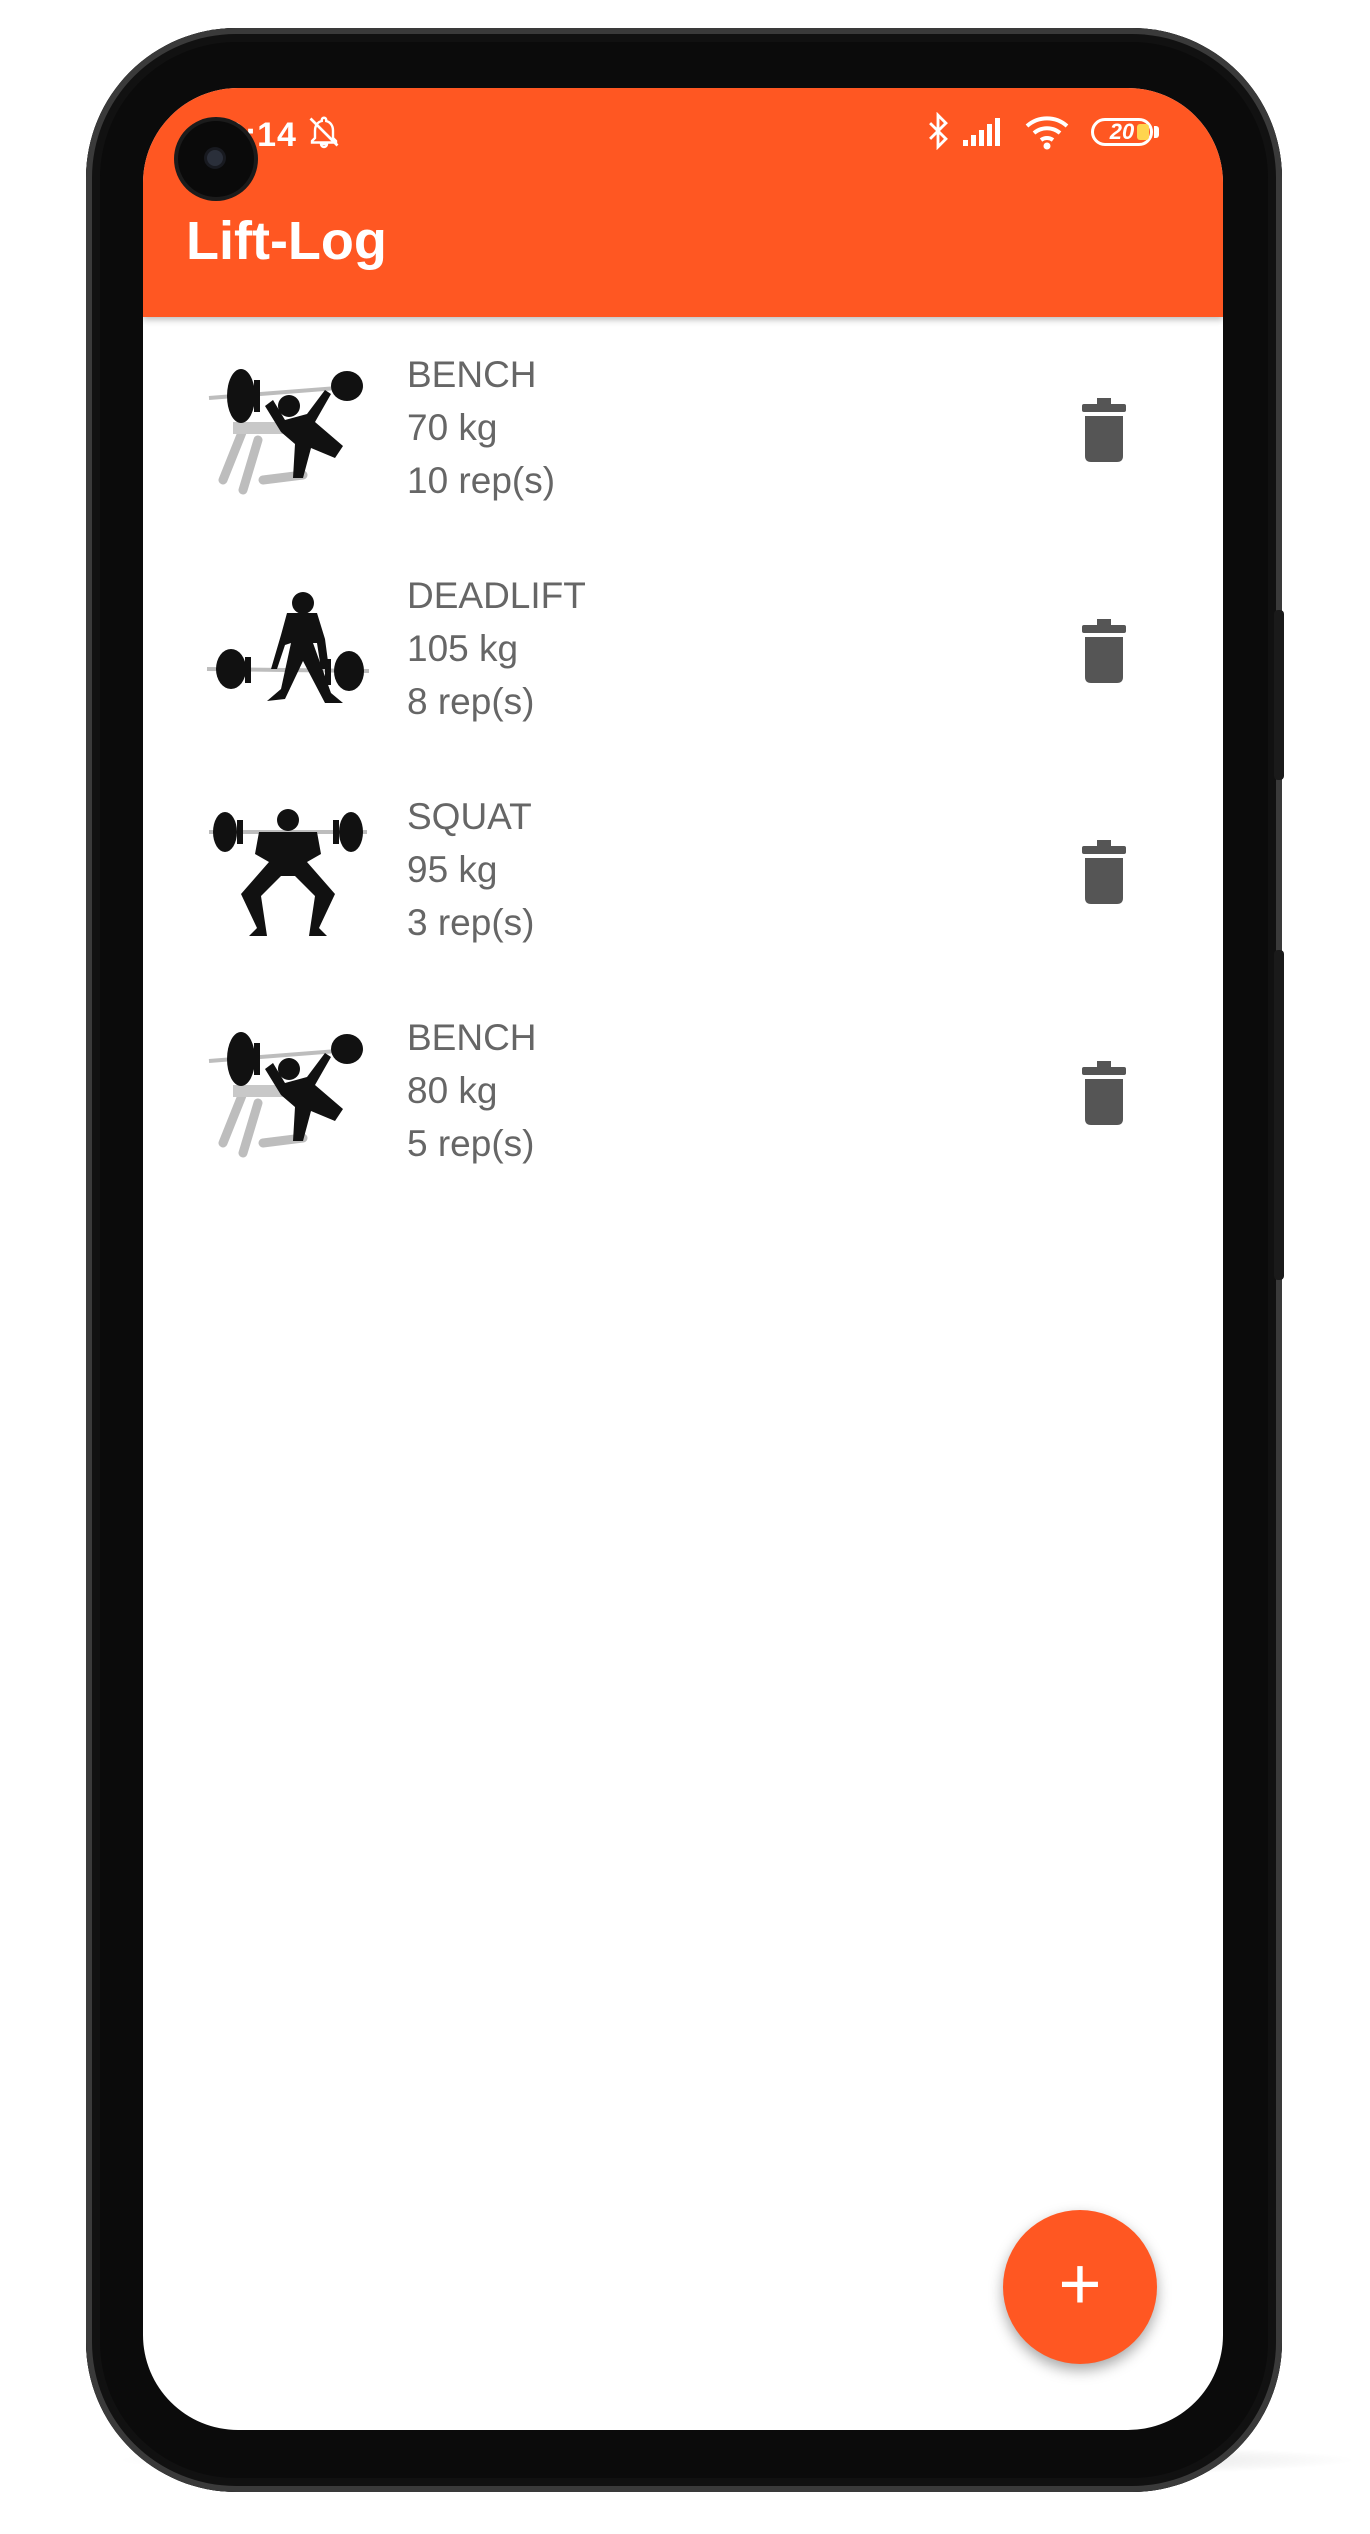 The width and height of the screenshot is (1370, 2534). I want to click on lift-reps: 8 rep(s), so click(471, 701).